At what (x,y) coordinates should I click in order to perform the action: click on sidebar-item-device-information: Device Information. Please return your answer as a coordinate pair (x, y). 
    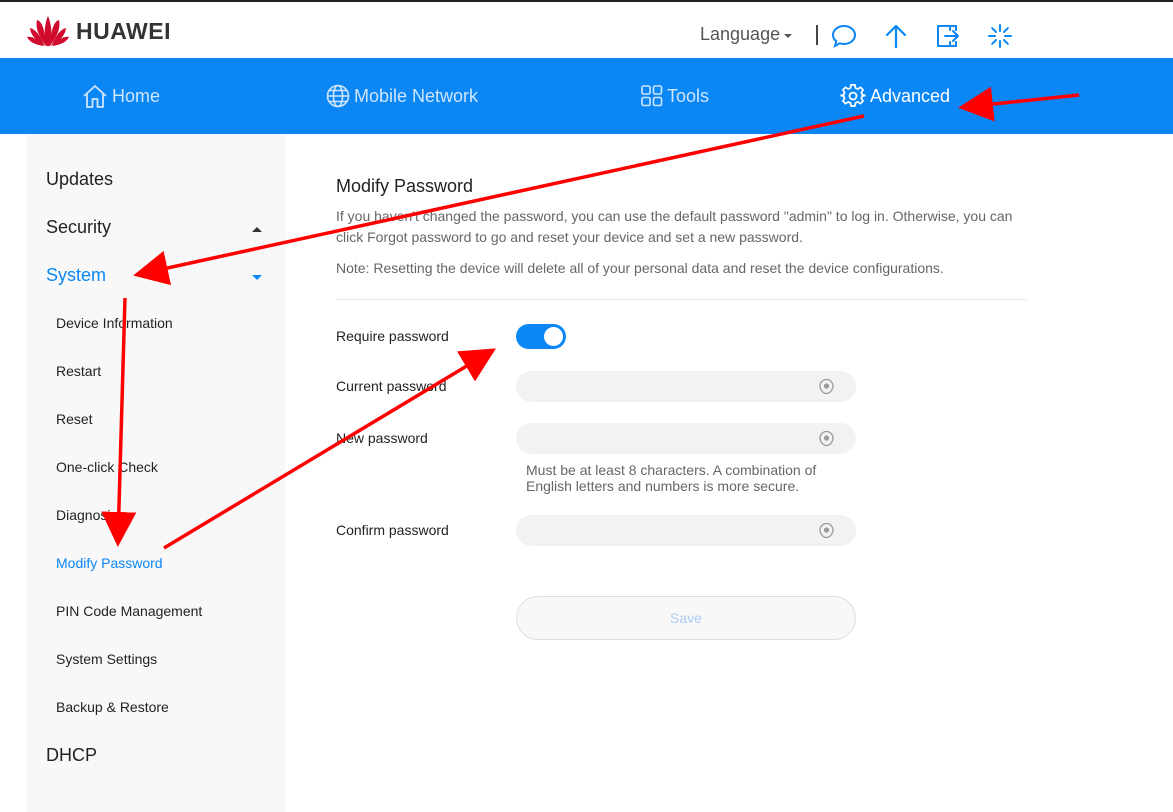
    Looking at the image, I should click on (114, 323).